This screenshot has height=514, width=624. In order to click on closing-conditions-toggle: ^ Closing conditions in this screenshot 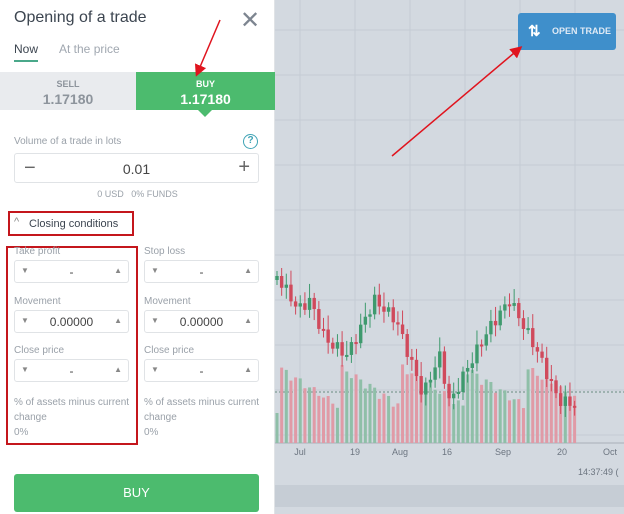, I will do `click(71, 223)`.